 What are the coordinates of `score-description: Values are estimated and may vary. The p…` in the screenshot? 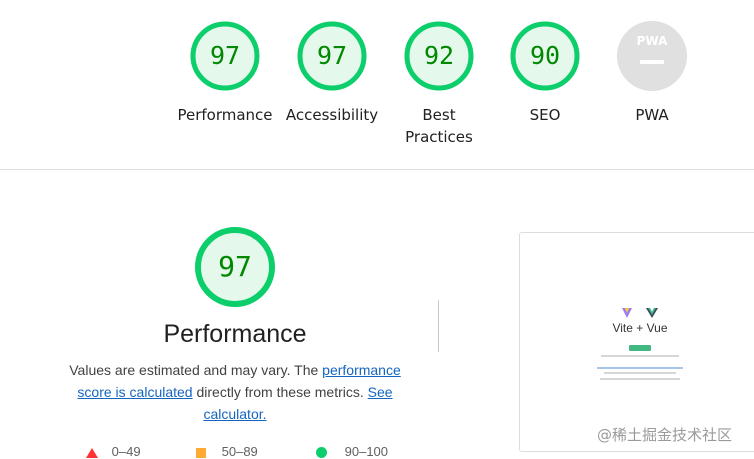 It's located at (235, 392).